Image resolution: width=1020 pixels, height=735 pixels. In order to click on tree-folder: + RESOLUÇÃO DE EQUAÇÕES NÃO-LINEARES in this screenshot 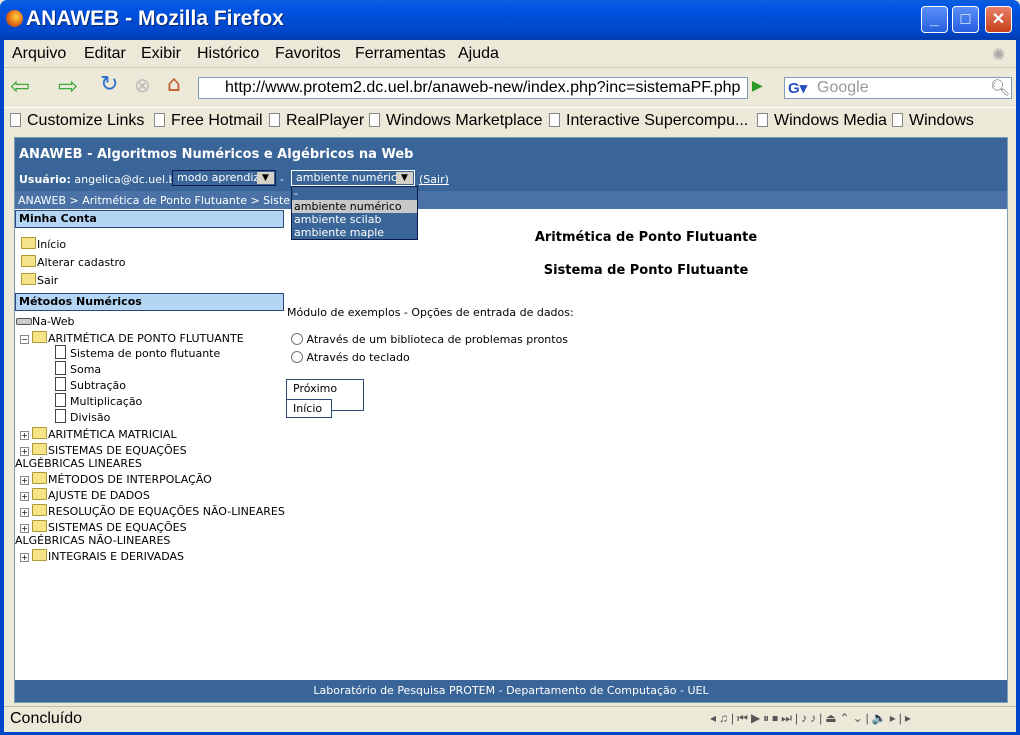, I will do `click(152, 511)`.